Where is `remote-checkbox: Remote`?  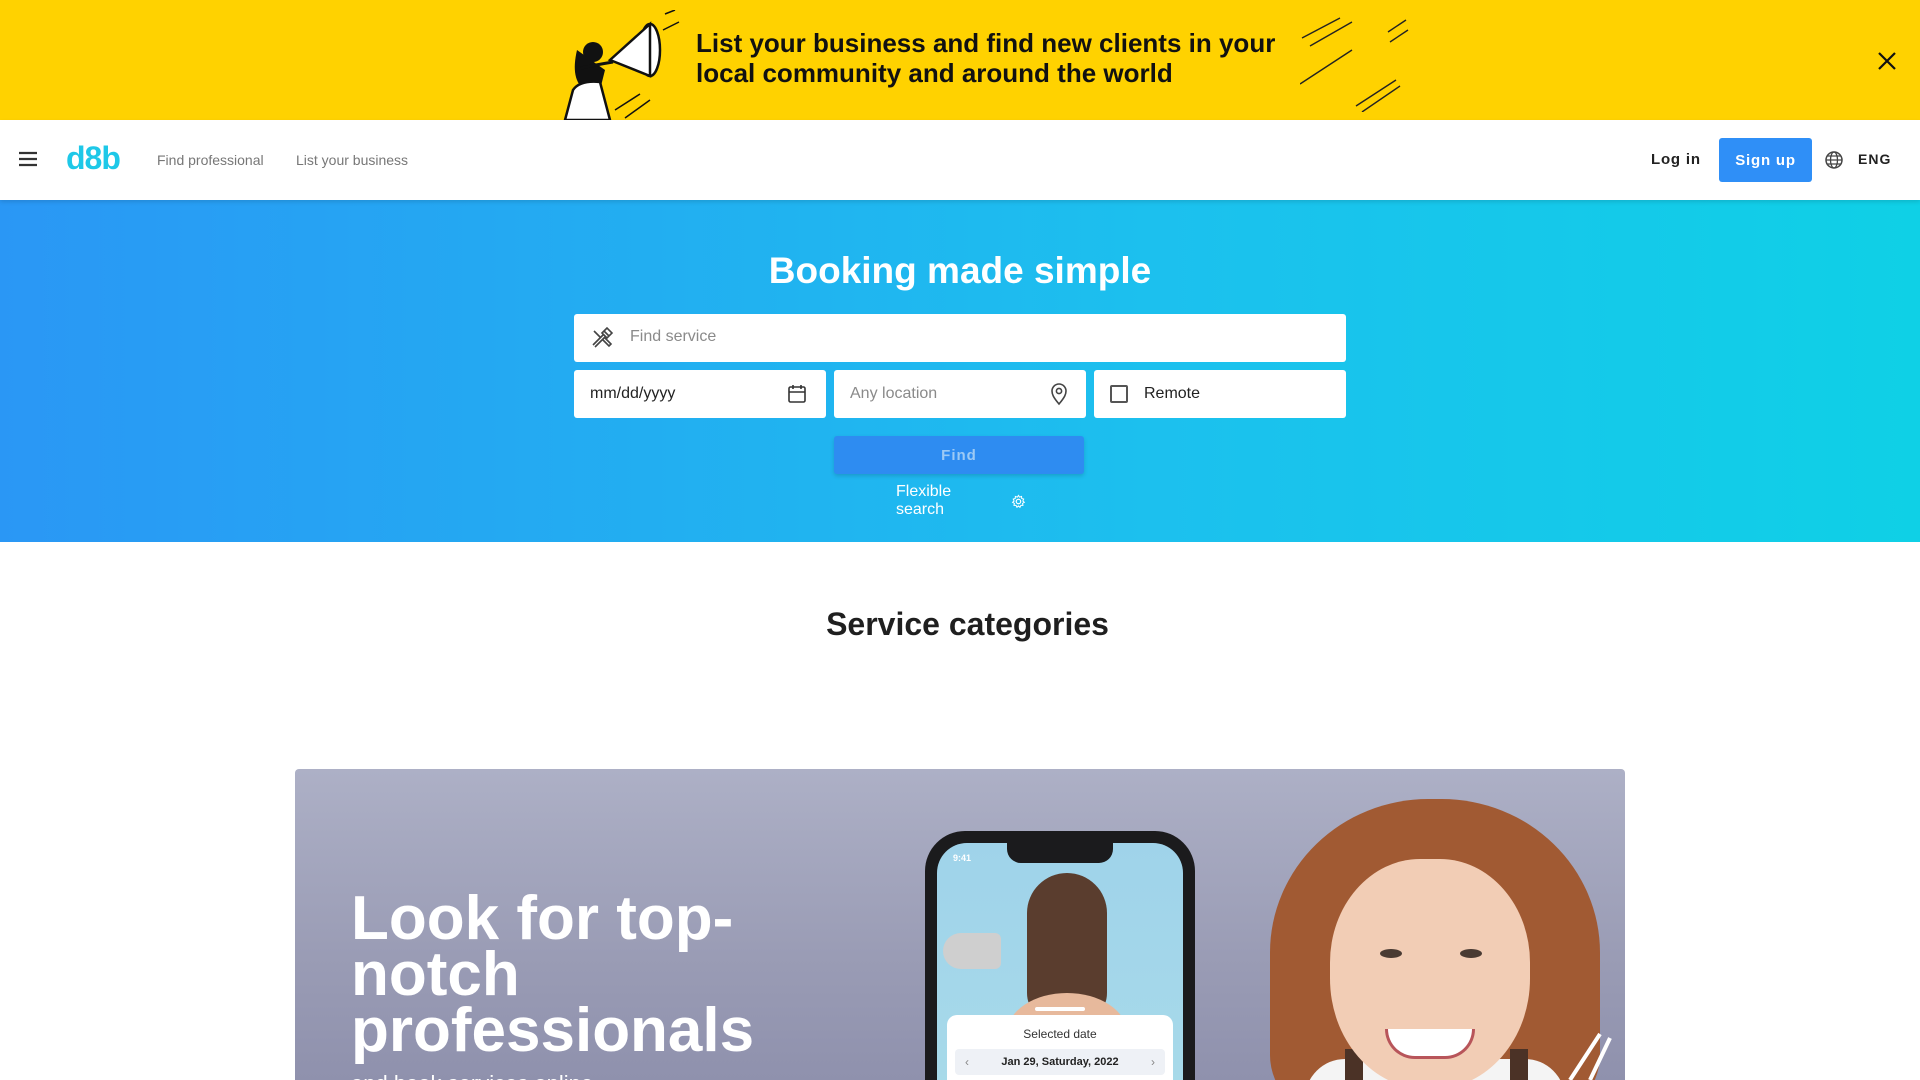 remote-checkbox: Remote is located at coordinates (1220, 394).